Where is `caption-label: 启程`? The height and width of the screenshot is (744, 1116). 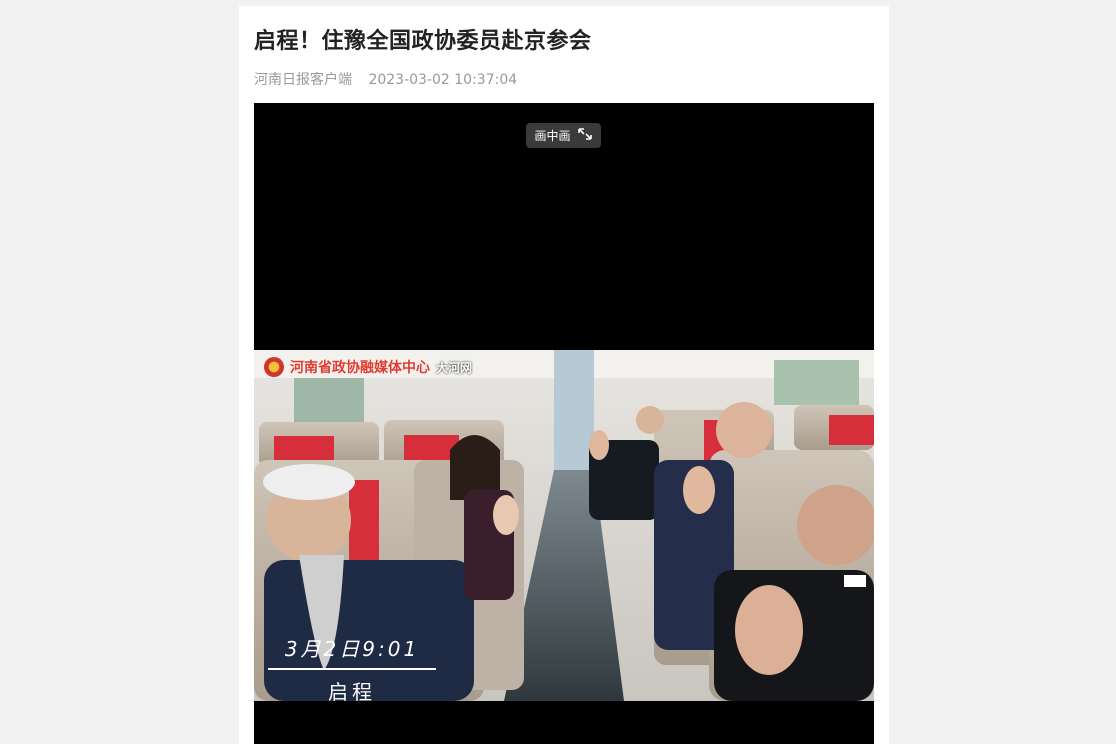 caption-label: 启程 is located at coordinates (352, 690).